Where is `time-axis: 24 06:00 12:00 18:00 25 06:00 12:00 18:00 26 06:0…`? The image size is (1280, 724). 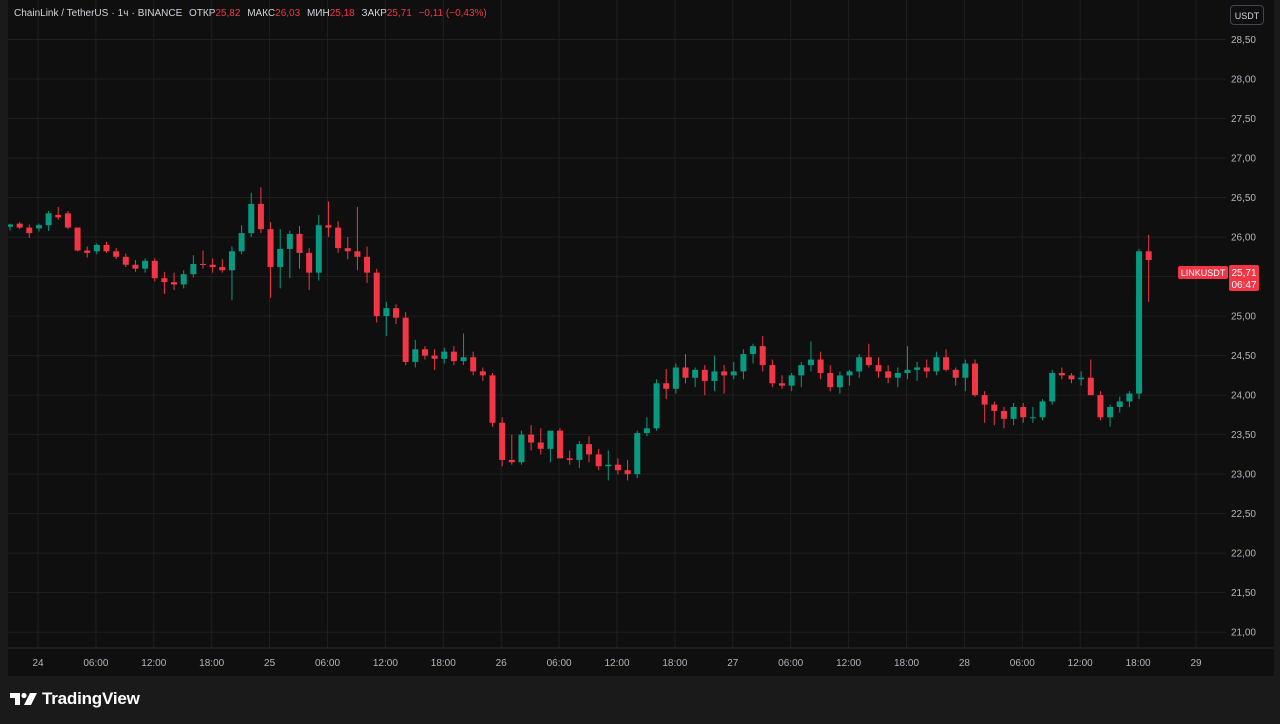
time-axis: 24 06:00 12:00 18:00 25 06:00 12:00 18:00 26 06:0… is located at coordinates (617, 663).